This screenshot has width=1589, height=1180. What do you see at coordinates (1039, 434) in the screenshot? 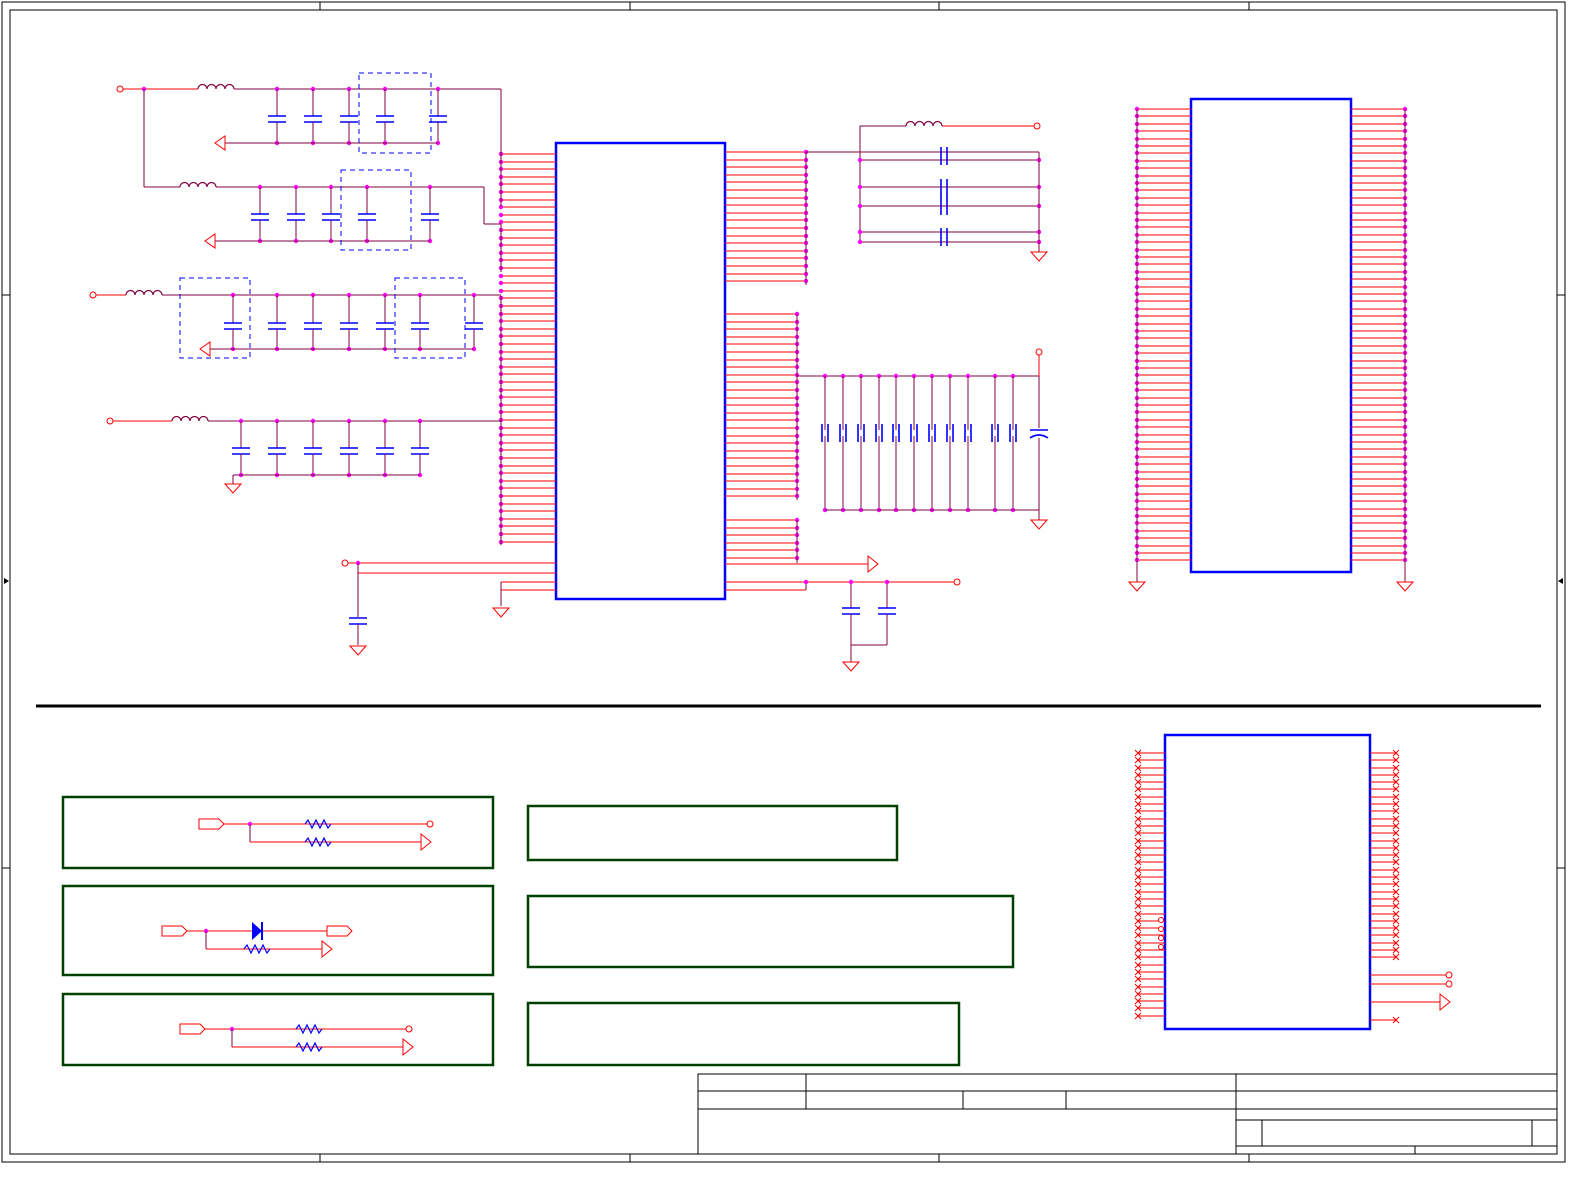
I see `polarized-capacitor` at bounding box center [1039, 434].